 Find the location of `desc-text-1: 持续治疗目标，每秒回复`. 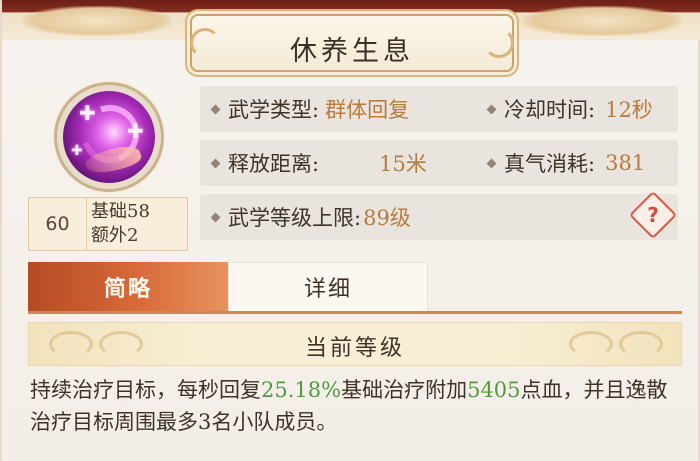

desc-text-1: 持续治疗目标，每秒回复 is located at coordinates (145, 390).